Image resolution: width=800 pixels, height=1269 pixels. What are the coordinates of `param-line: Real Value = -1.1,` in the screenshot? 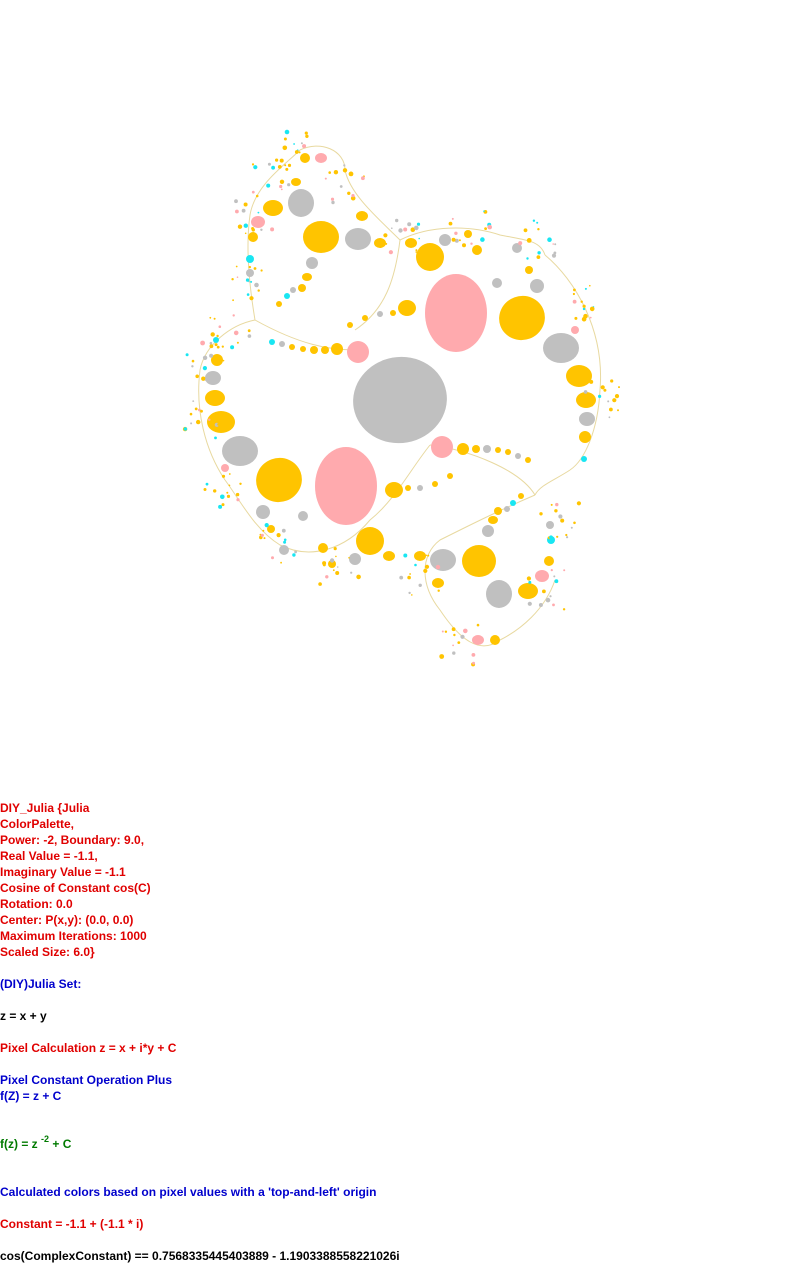 It's located at (49, 856).